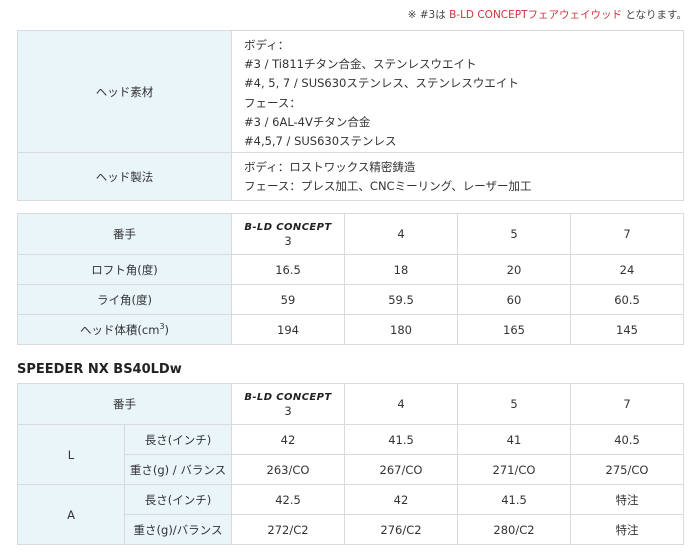  I want to click on label-text: ヘッド体積(cm, so click(119, 329).